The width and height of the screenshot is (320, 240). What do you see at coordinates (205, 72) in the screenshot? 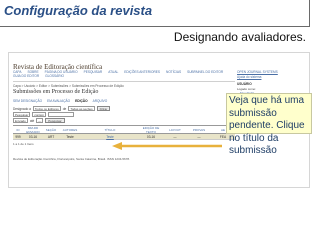
I see `nav-subpainel-editor: SUBPAINEL DO EDITOR` at bounding box center [205, 72].